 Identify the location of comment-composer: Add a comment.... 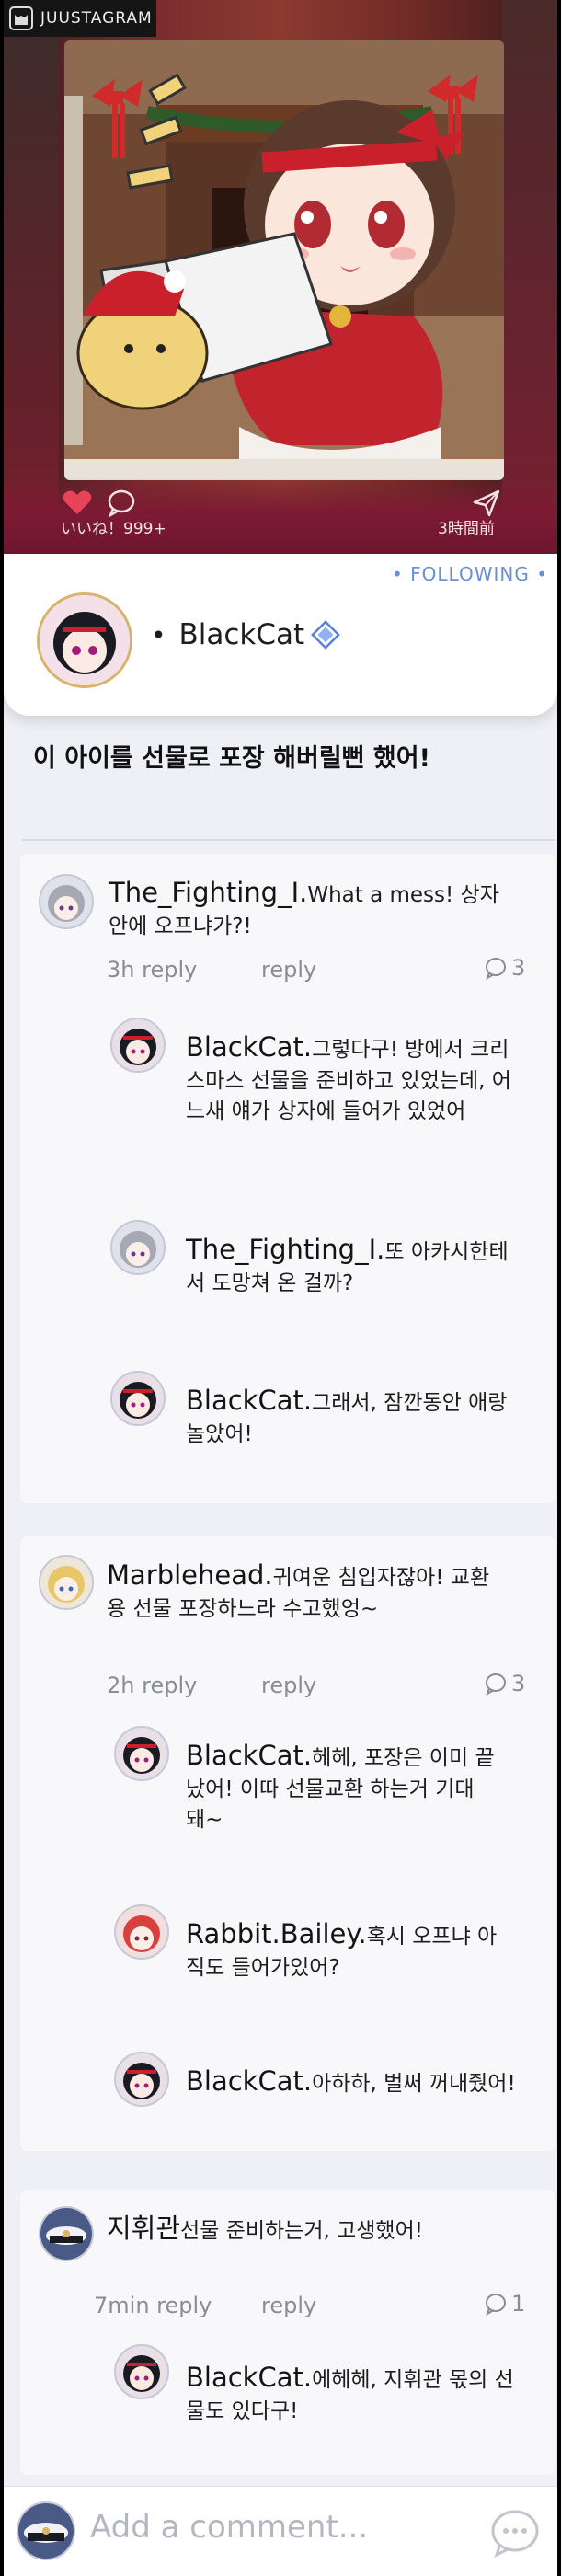
(280, 2531).